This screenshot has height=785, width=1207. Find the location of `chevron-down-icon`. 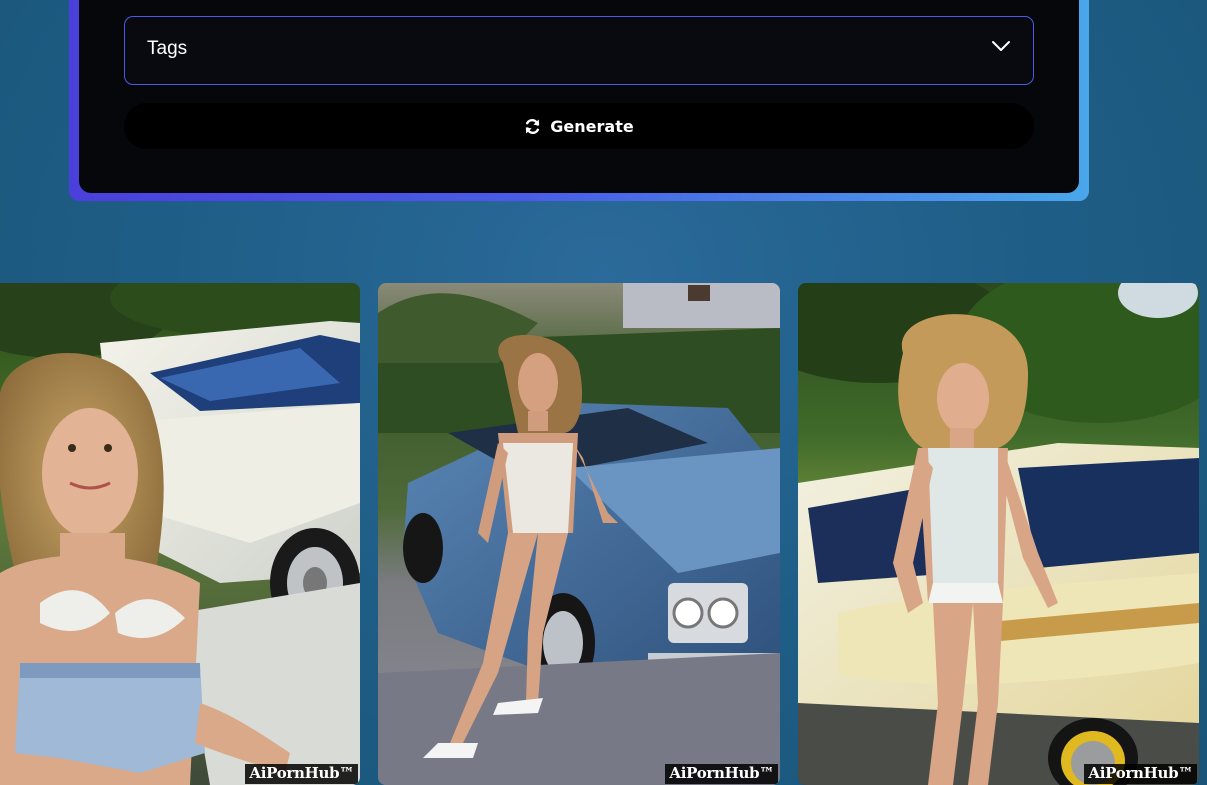

chevron-down-icon is located at coordinates (1001, 46).